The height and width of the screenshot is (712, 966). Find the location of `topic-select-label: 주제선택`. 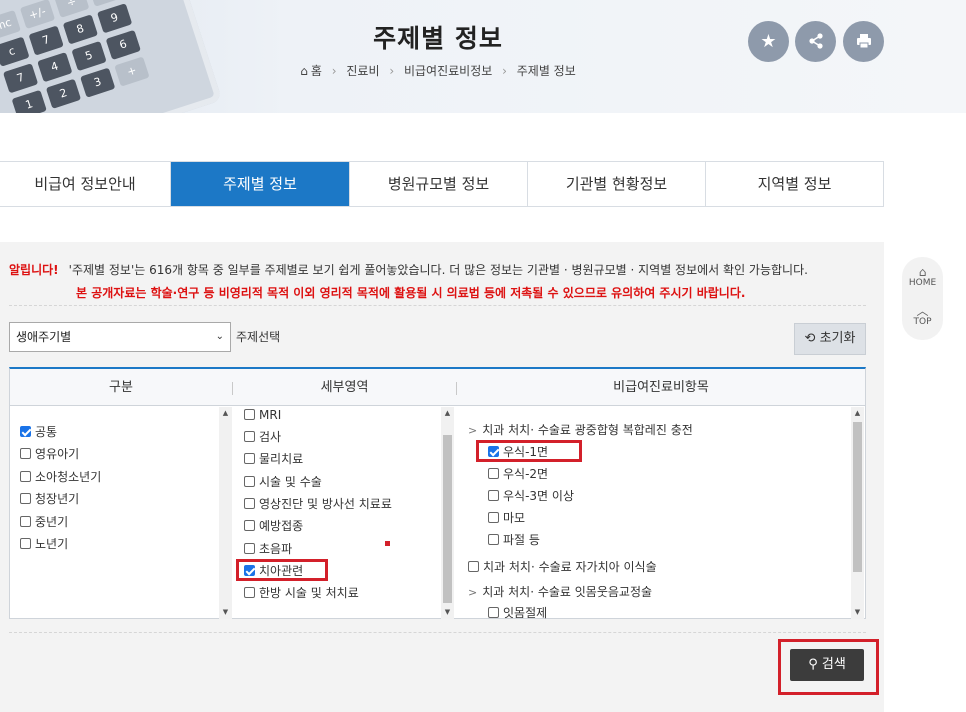

topic-select-label: 주제선택 is located at coordinates (258, 337).